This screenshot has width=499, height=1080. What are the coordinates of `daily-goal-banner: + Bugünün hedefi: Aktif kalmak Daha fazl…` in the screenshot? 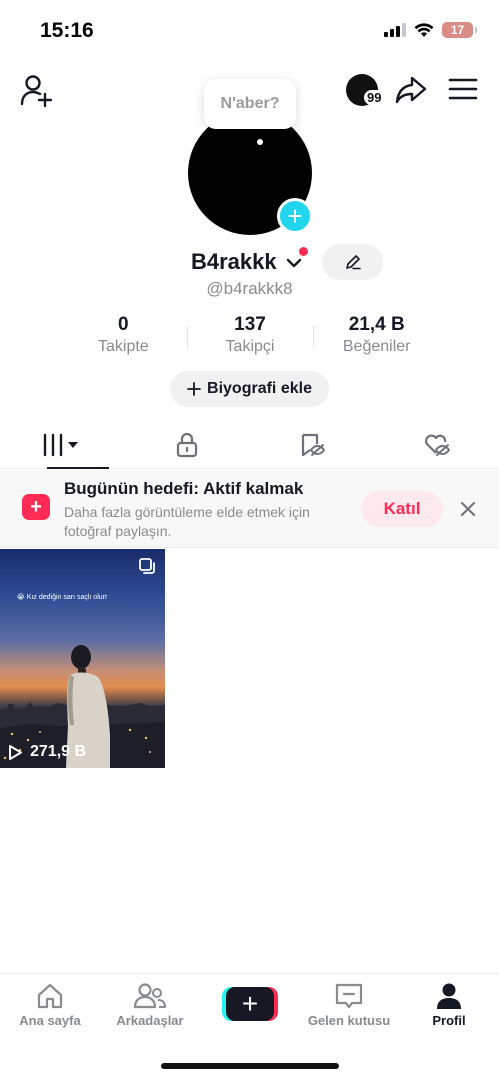 It's located at (249, 509).